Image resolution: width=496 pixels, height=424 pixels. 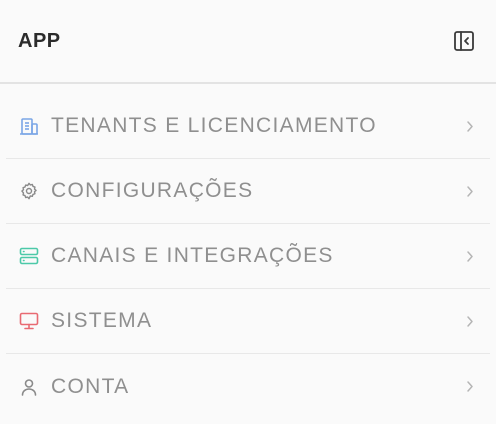 What do you see at coordinates (39, 40) in the screenshot?
I see `app-title: APP` at bounding box center [39, 40].